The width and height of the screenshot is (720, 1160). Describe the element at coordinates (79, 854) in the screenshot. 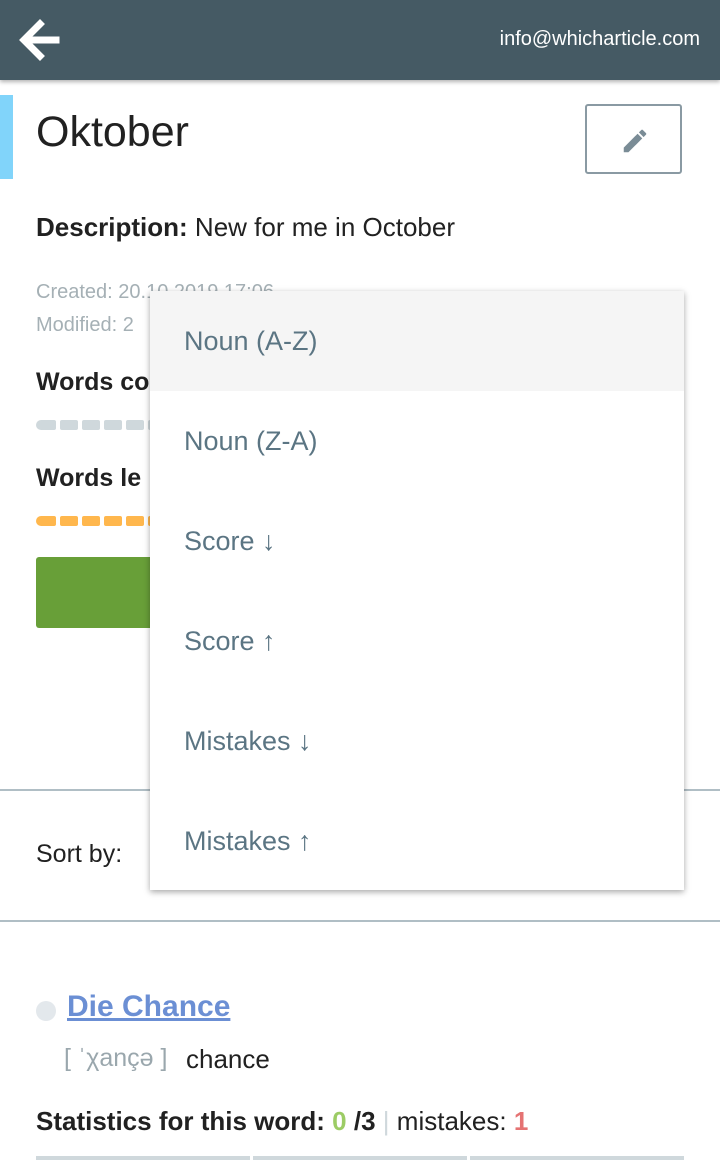

I see `sort-by-label: Sort by:` at that location.